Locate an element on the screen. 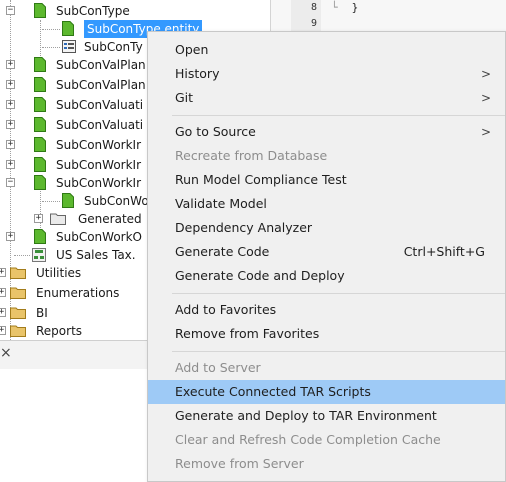 The width and height of the screenshot is (506, 482). menu-item-go-to-source: Go to Source > is located at coordinates (326, 132).